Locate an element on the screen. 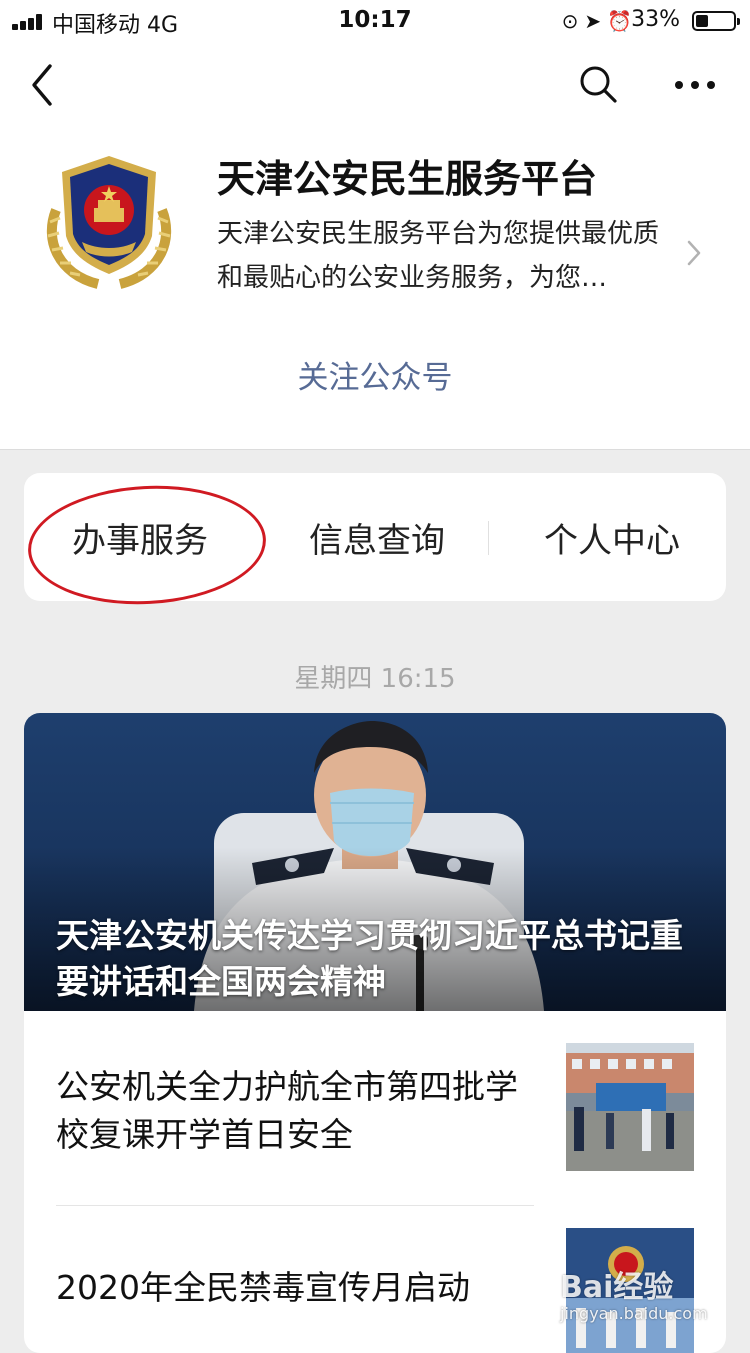 This screenshot has height=1353, width=750. police-emblem-logo is located at coordinates (109, 222).